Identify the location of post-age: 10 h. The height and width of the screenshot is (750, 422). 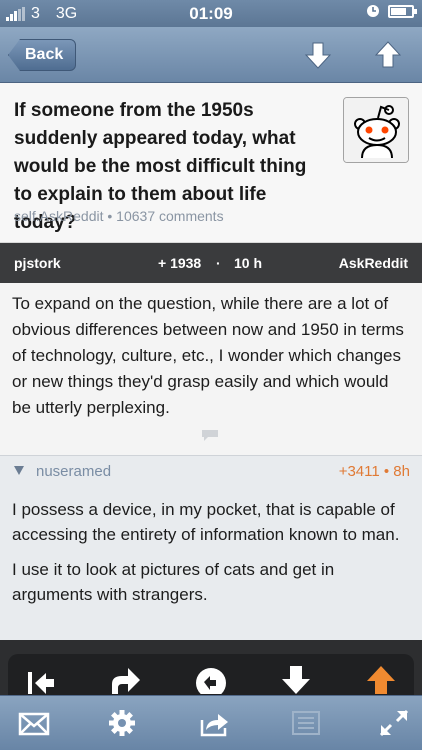
(248, 263).